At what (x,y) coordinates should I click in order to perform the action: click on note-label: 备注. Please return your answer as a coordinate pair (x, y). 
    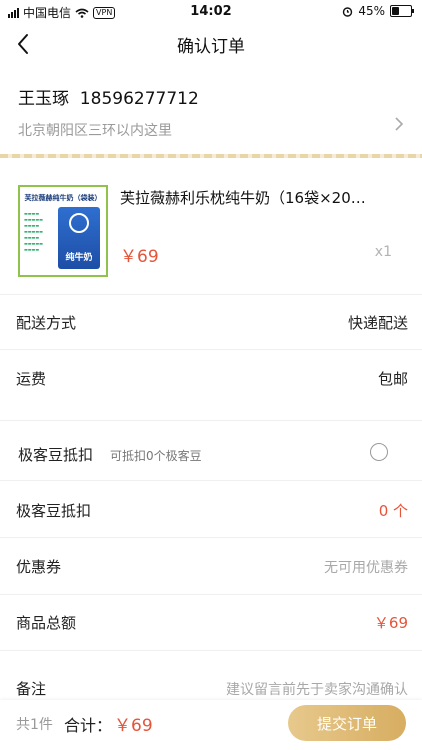
    Looking at the image, I should click on (31, 689).